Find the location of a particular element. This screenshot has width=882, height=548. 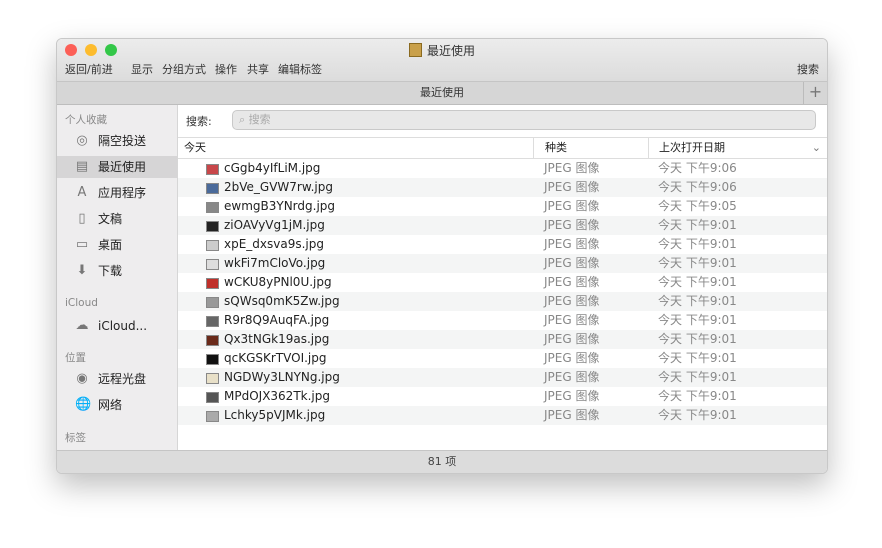

sidebar-item-remote-disc: ◉ 远程光盘 is located at coordinates (117, 379).